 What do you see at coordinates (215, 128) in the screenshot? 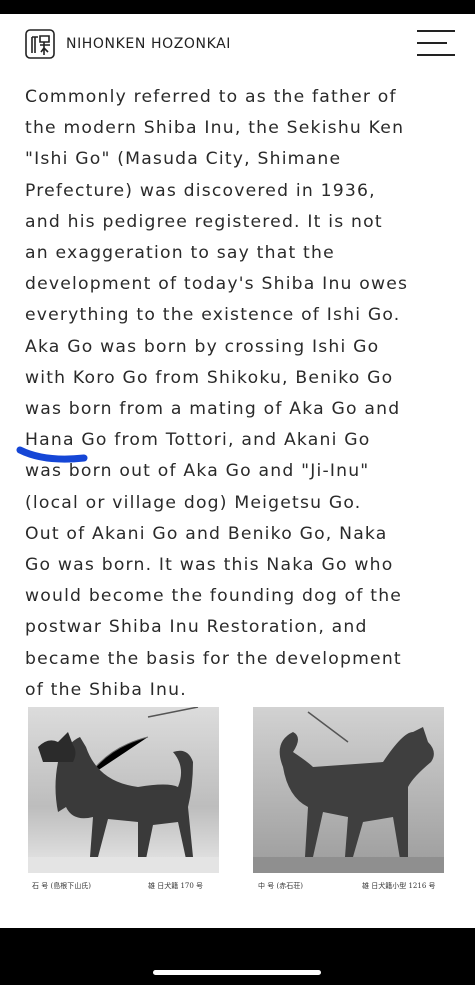
I see `article-line: the modern Shiba Inu, the Sekishu Ken` at bounding box center [215, 128].